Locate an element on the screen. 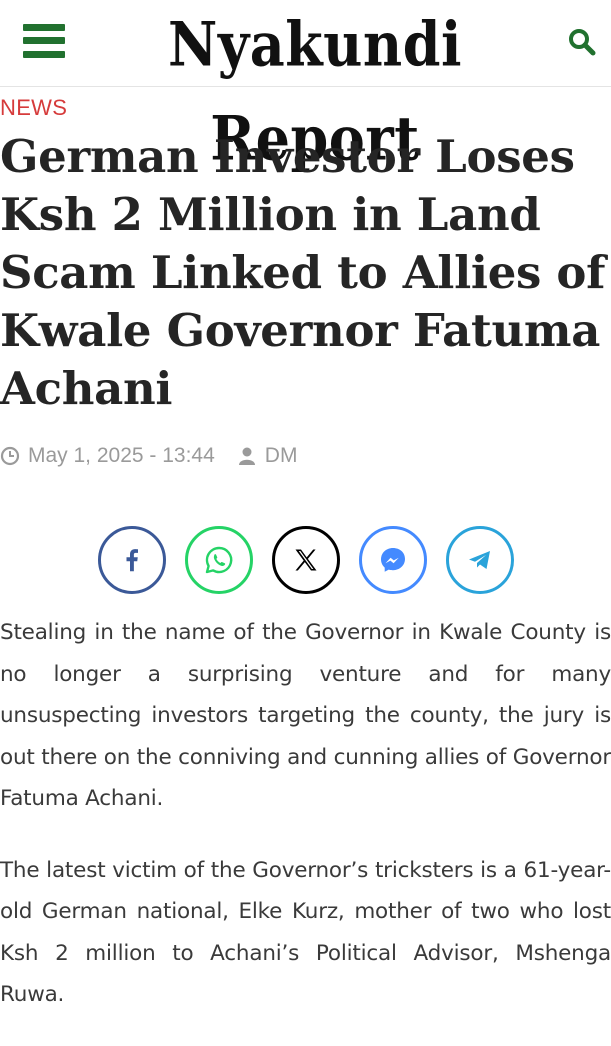 The image size is (611, 1046). share-buttons is located at coordinates (306, 560).